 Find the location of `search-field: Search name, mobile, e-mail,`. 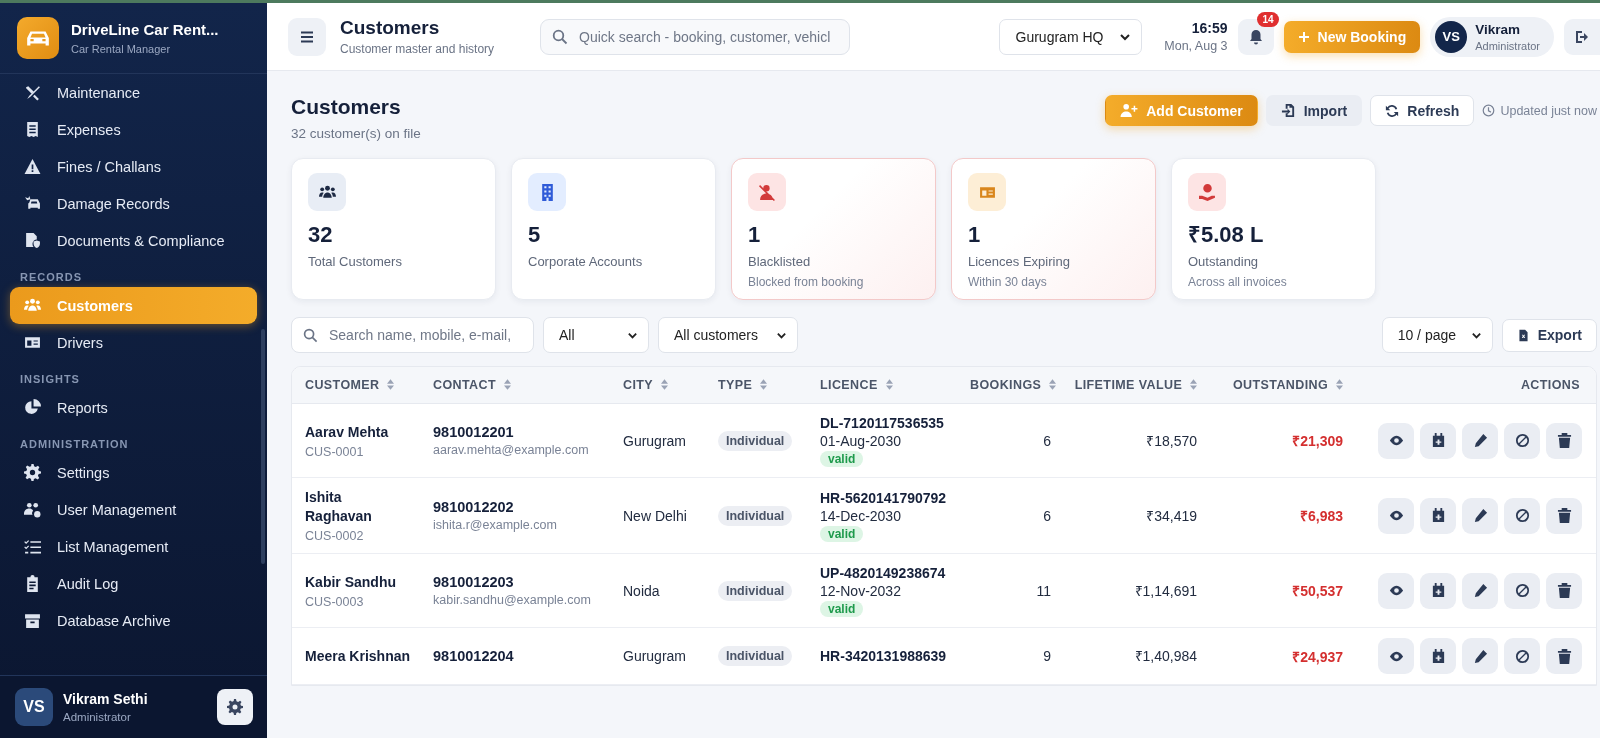

search-field: Search name, mobile, e-mail, is located at coordinates (412, 335).